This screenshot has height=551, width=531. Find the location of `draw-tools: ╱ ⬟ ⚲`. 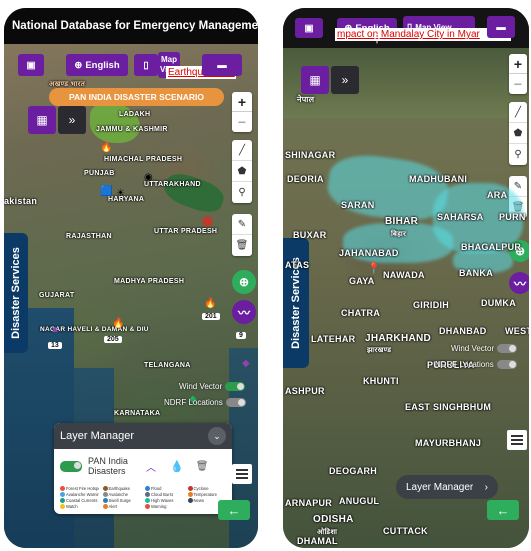

draw-tools: ╱ ⬟ ⚲ is located at coordinates (518, 133).